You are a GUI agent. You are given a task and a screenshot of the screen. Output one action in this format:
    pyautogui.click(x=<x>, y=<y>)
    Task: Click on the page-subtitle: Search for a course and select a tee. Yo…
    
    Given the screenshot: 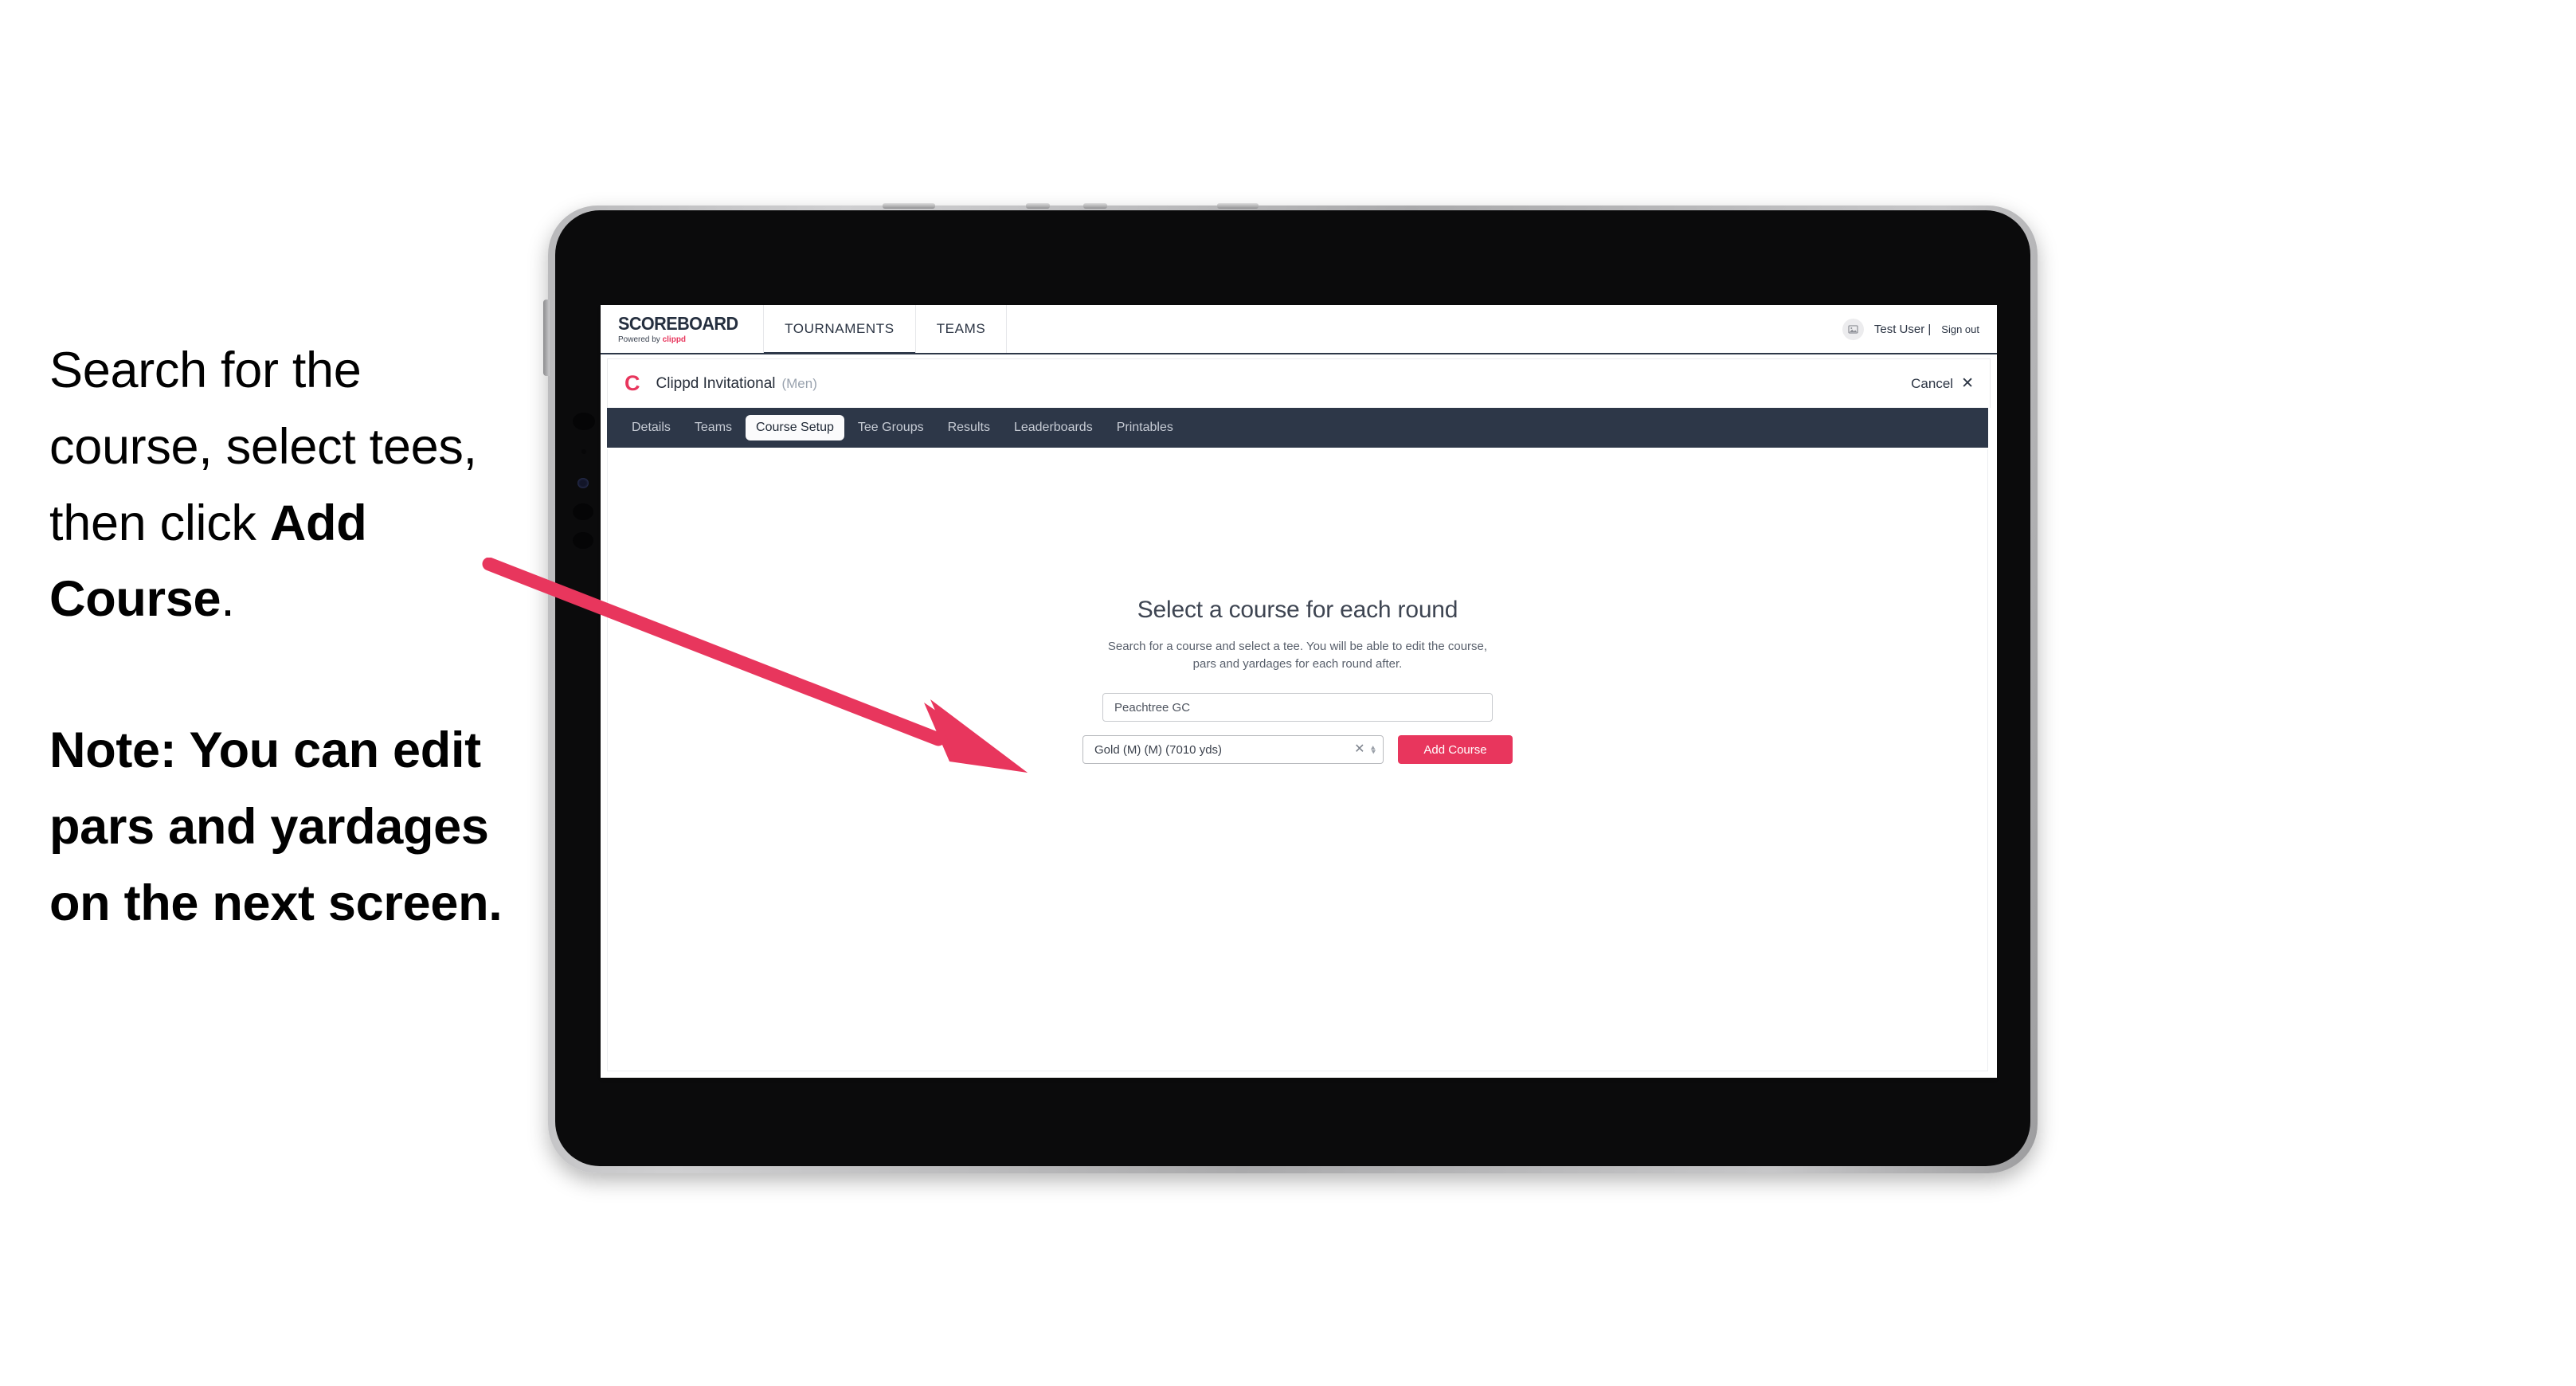 What is the action you would take?
    pyautogui.click(x=1297, y=655)
    